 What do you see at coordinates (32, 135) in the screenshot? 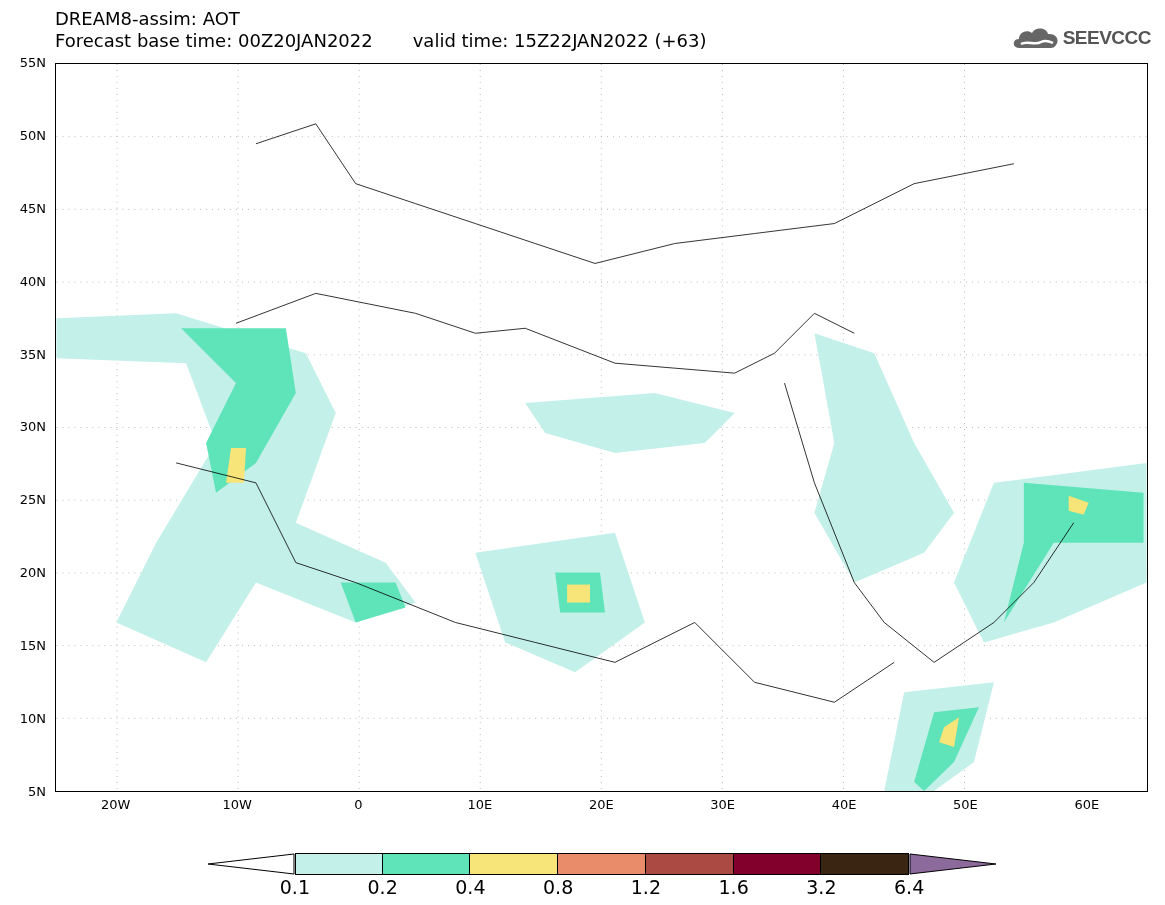
I see `axis-label: 50N` at bounding box center [32, 135].